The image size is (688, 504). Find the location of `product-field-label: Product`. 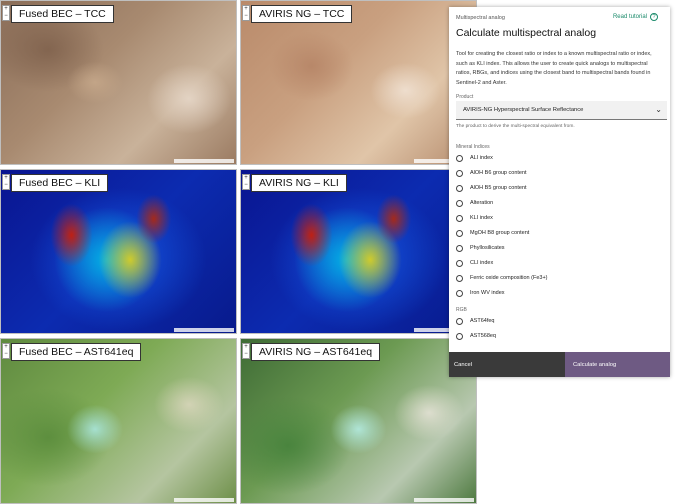

product-field-label: Product is located at coordinates (465, 97).